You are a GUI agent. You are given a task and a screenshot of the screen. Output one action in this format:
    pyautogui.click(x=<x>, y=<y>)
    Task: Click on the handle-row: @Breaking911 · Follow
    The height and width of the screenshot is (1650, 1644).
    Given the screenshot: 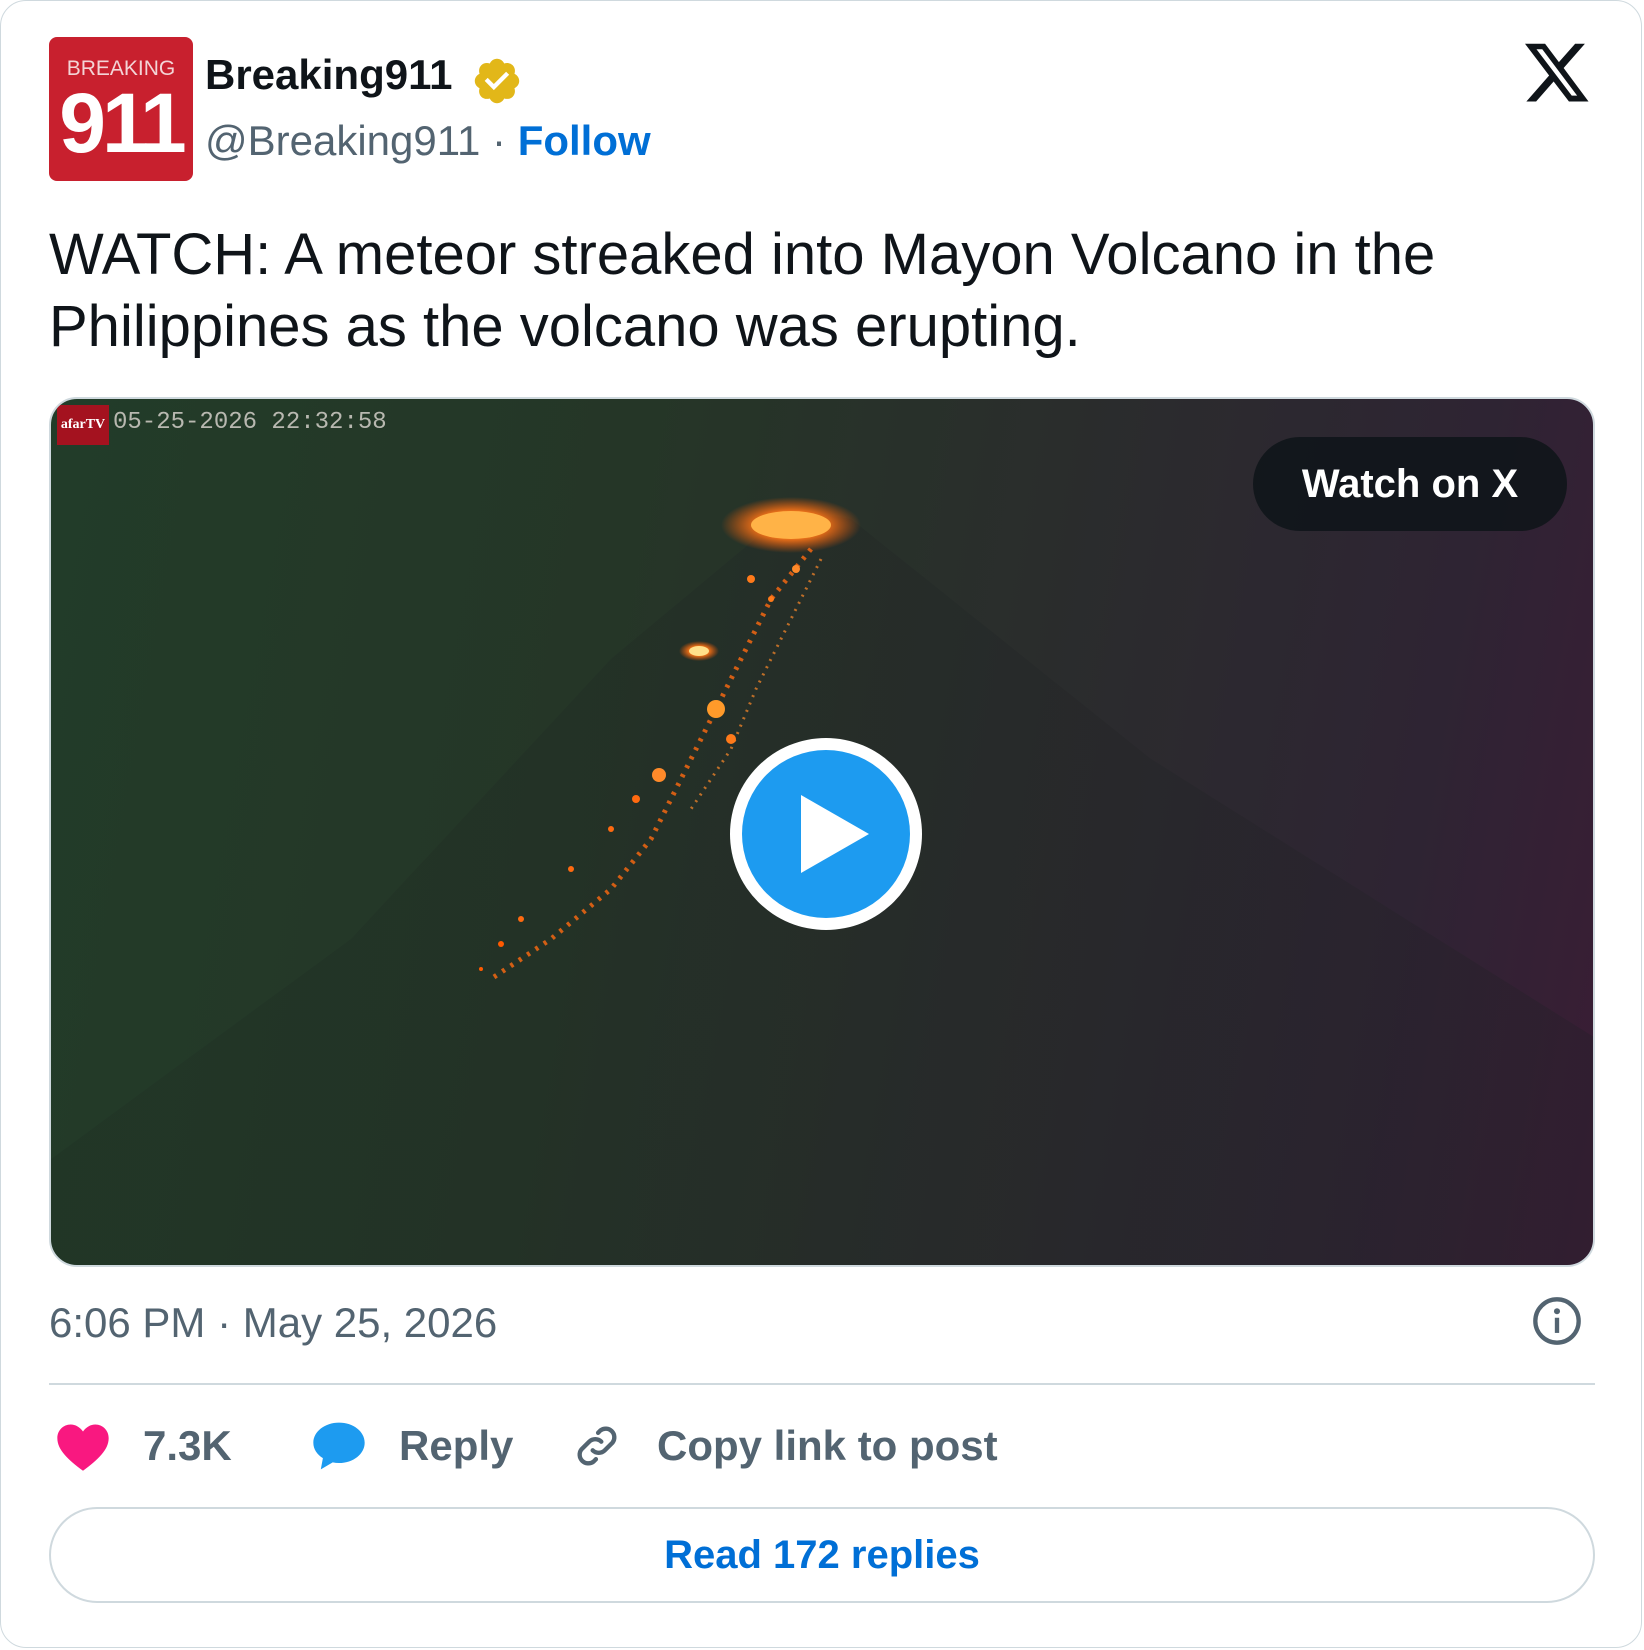 What is the action you would take?
    pyautogui.click(x=428, y=141)
    